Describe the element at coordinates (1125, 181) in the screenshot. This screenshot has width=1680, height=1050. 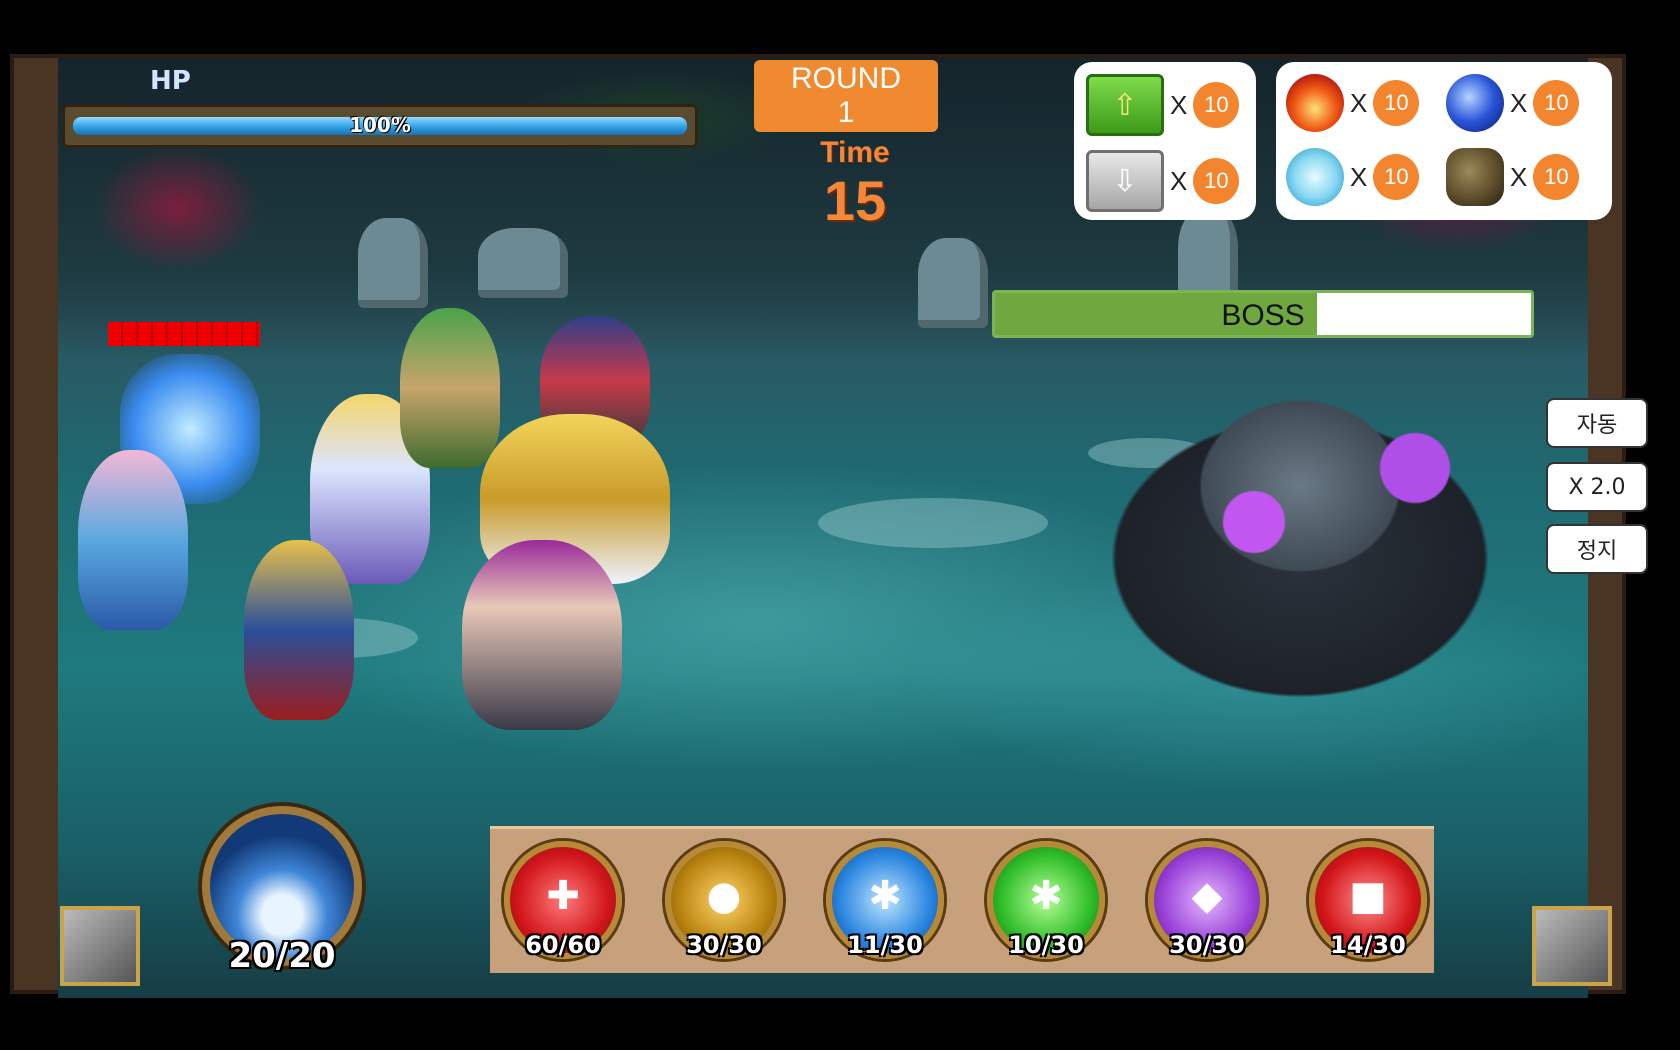
I see `arrow-down-icon: ⇩` at that location.